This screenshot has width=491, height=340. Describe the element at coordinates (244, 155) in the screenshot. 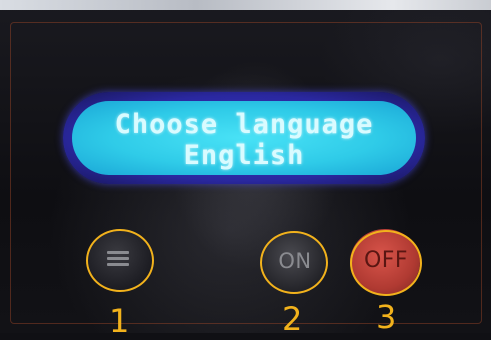

I see `lcd-line-2: English` at that location.